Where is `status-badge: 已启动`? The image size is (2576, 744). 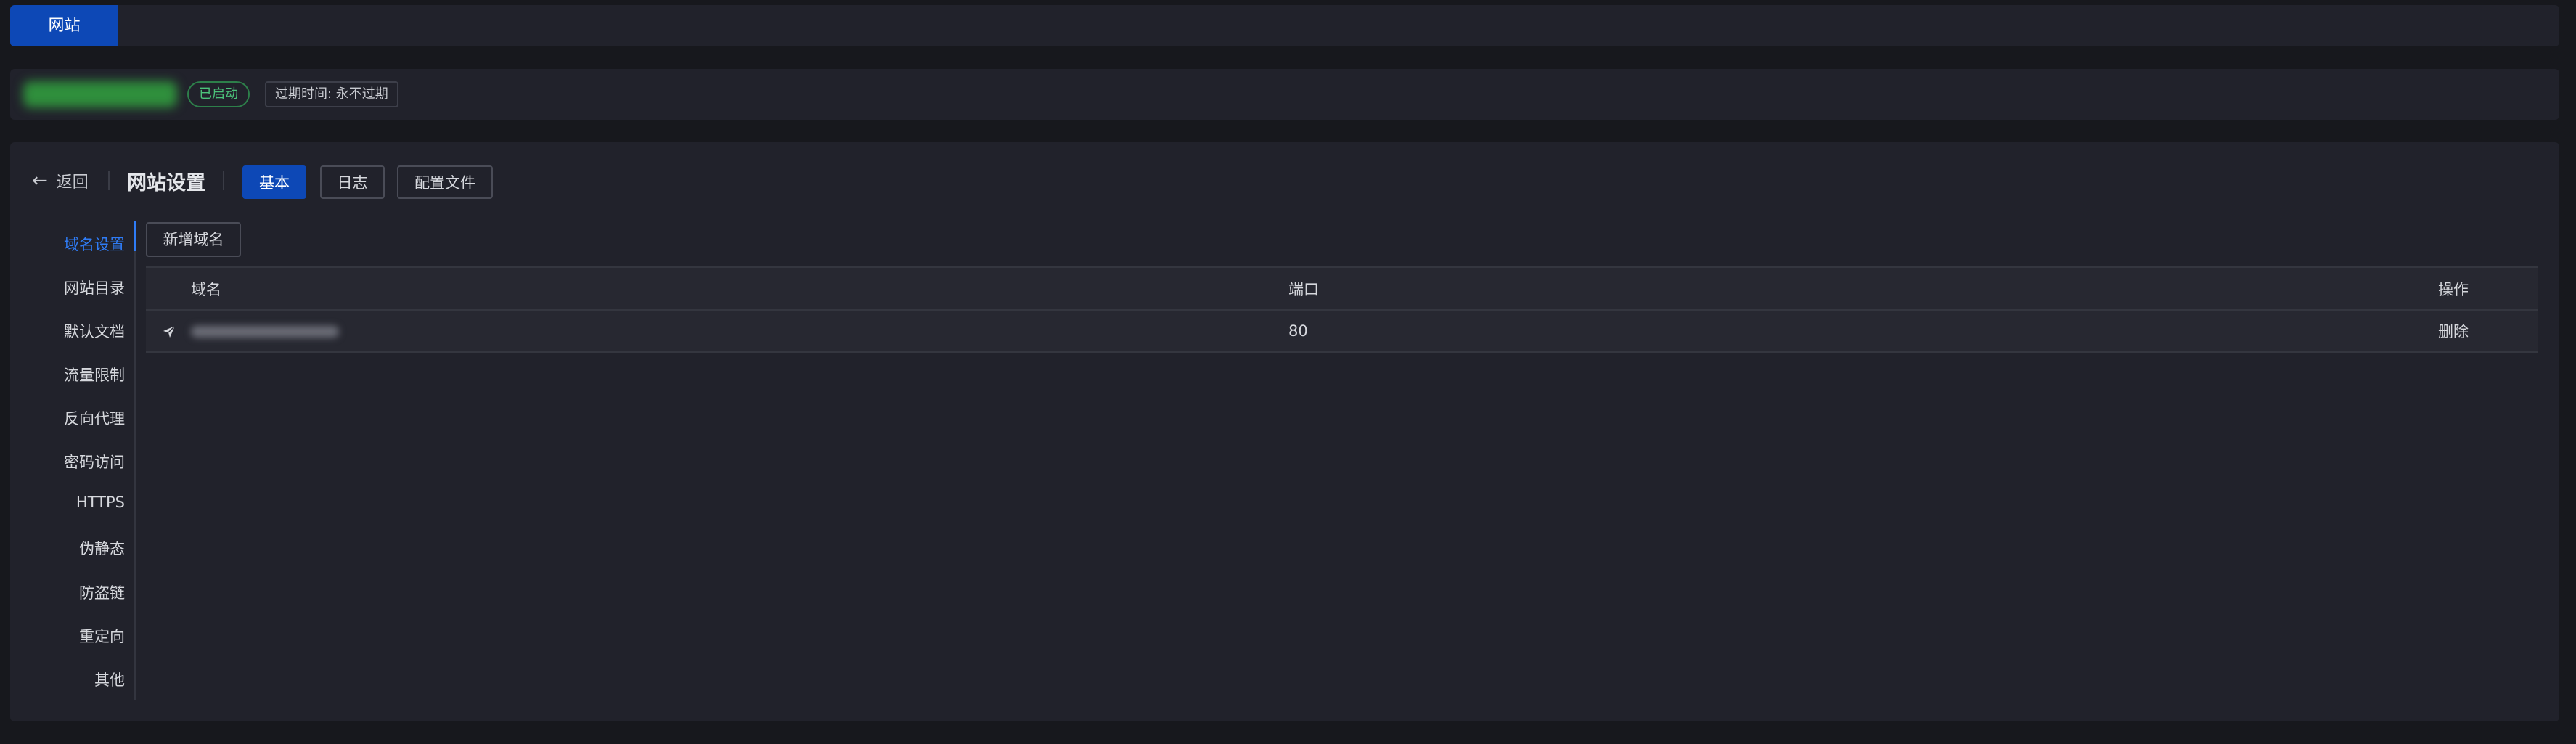
status-badge: 已启动 is located at coordinates (218, 94).